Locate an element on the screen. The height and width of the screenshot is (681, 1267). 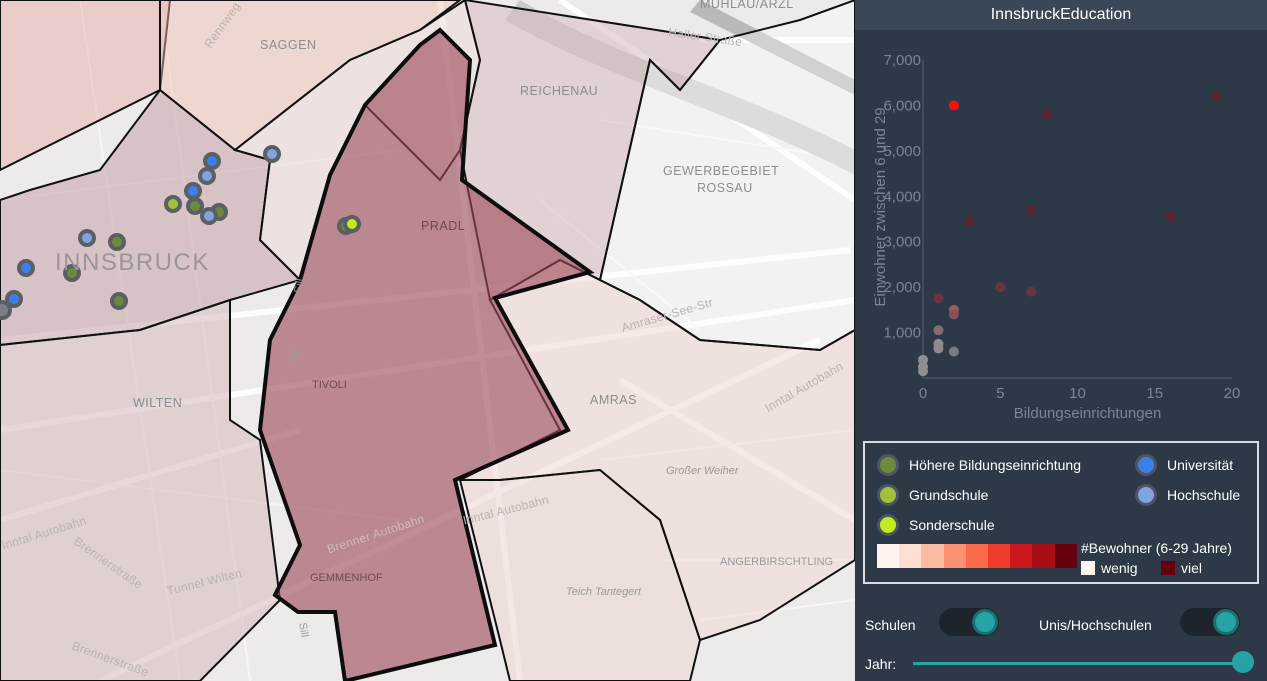
universitaet-dot-icon is located at coordinates (1146, 465).